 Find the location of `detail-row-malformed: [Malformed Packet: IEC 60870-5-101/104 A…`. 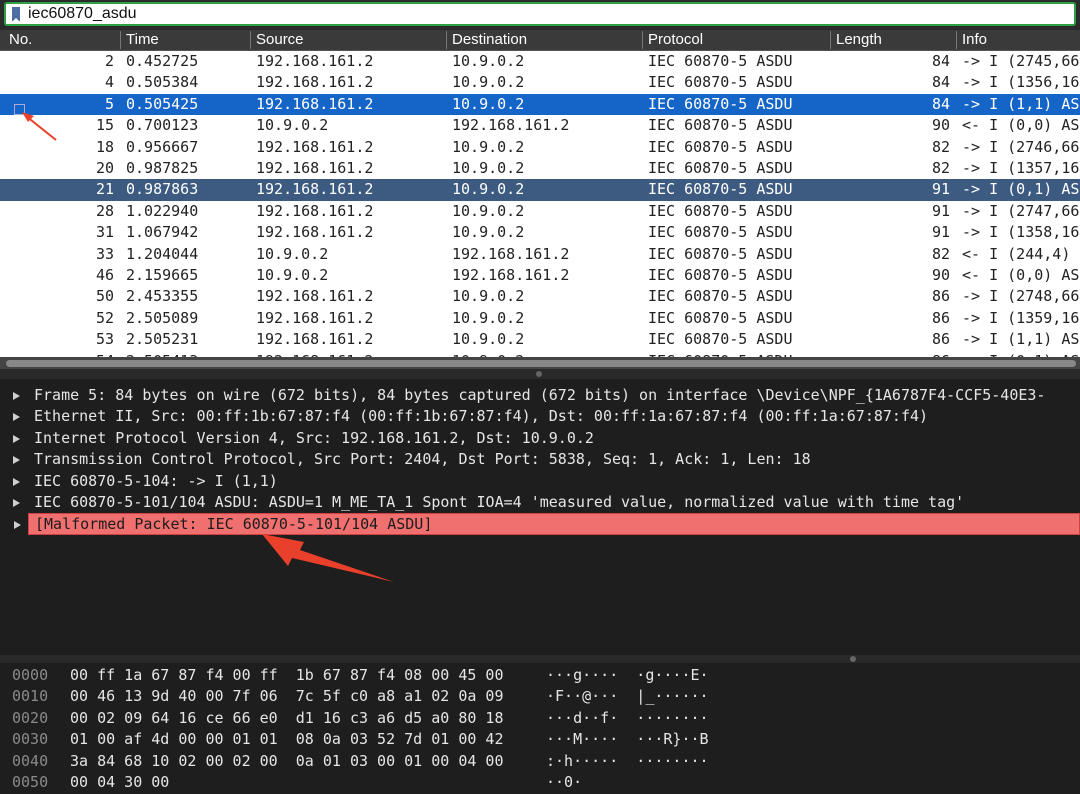

detail-row-malformed: [Malformed Packet: IEC 60870-5-101/104 A… is located at coordinates (547, 524).